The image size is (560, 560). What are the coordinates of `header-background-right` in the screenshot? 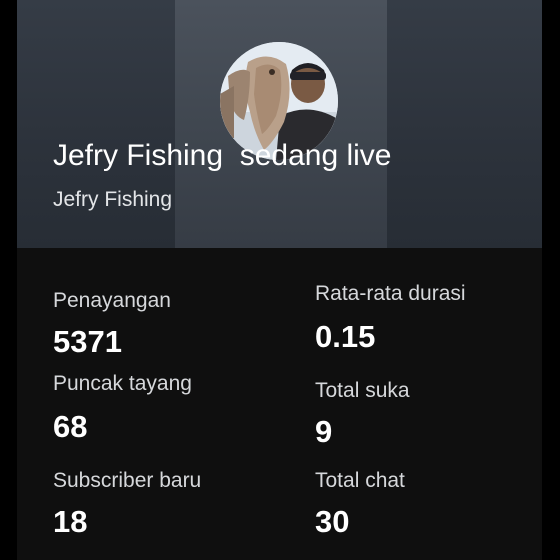 It's located at (464, 124).